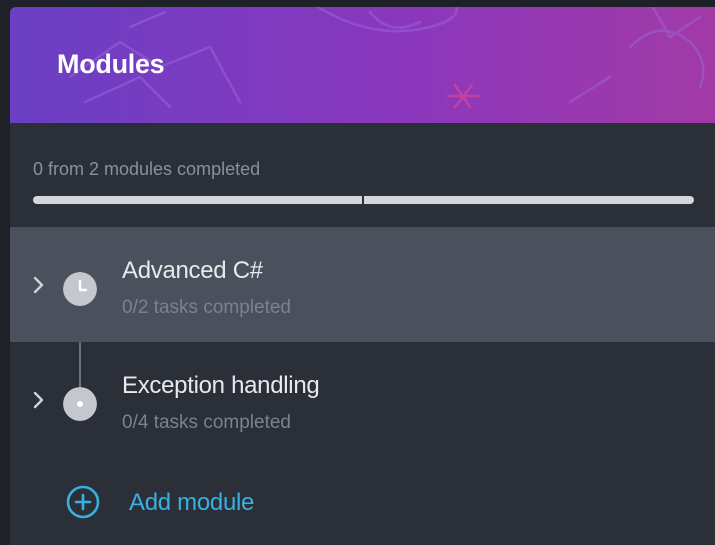 Image resolution: width=715 pixels, height=545 pixels. Describe the element at coordinates (206, 422) in the screenshot. I see `module-task-count: 0/4 tasks completed` at that location.